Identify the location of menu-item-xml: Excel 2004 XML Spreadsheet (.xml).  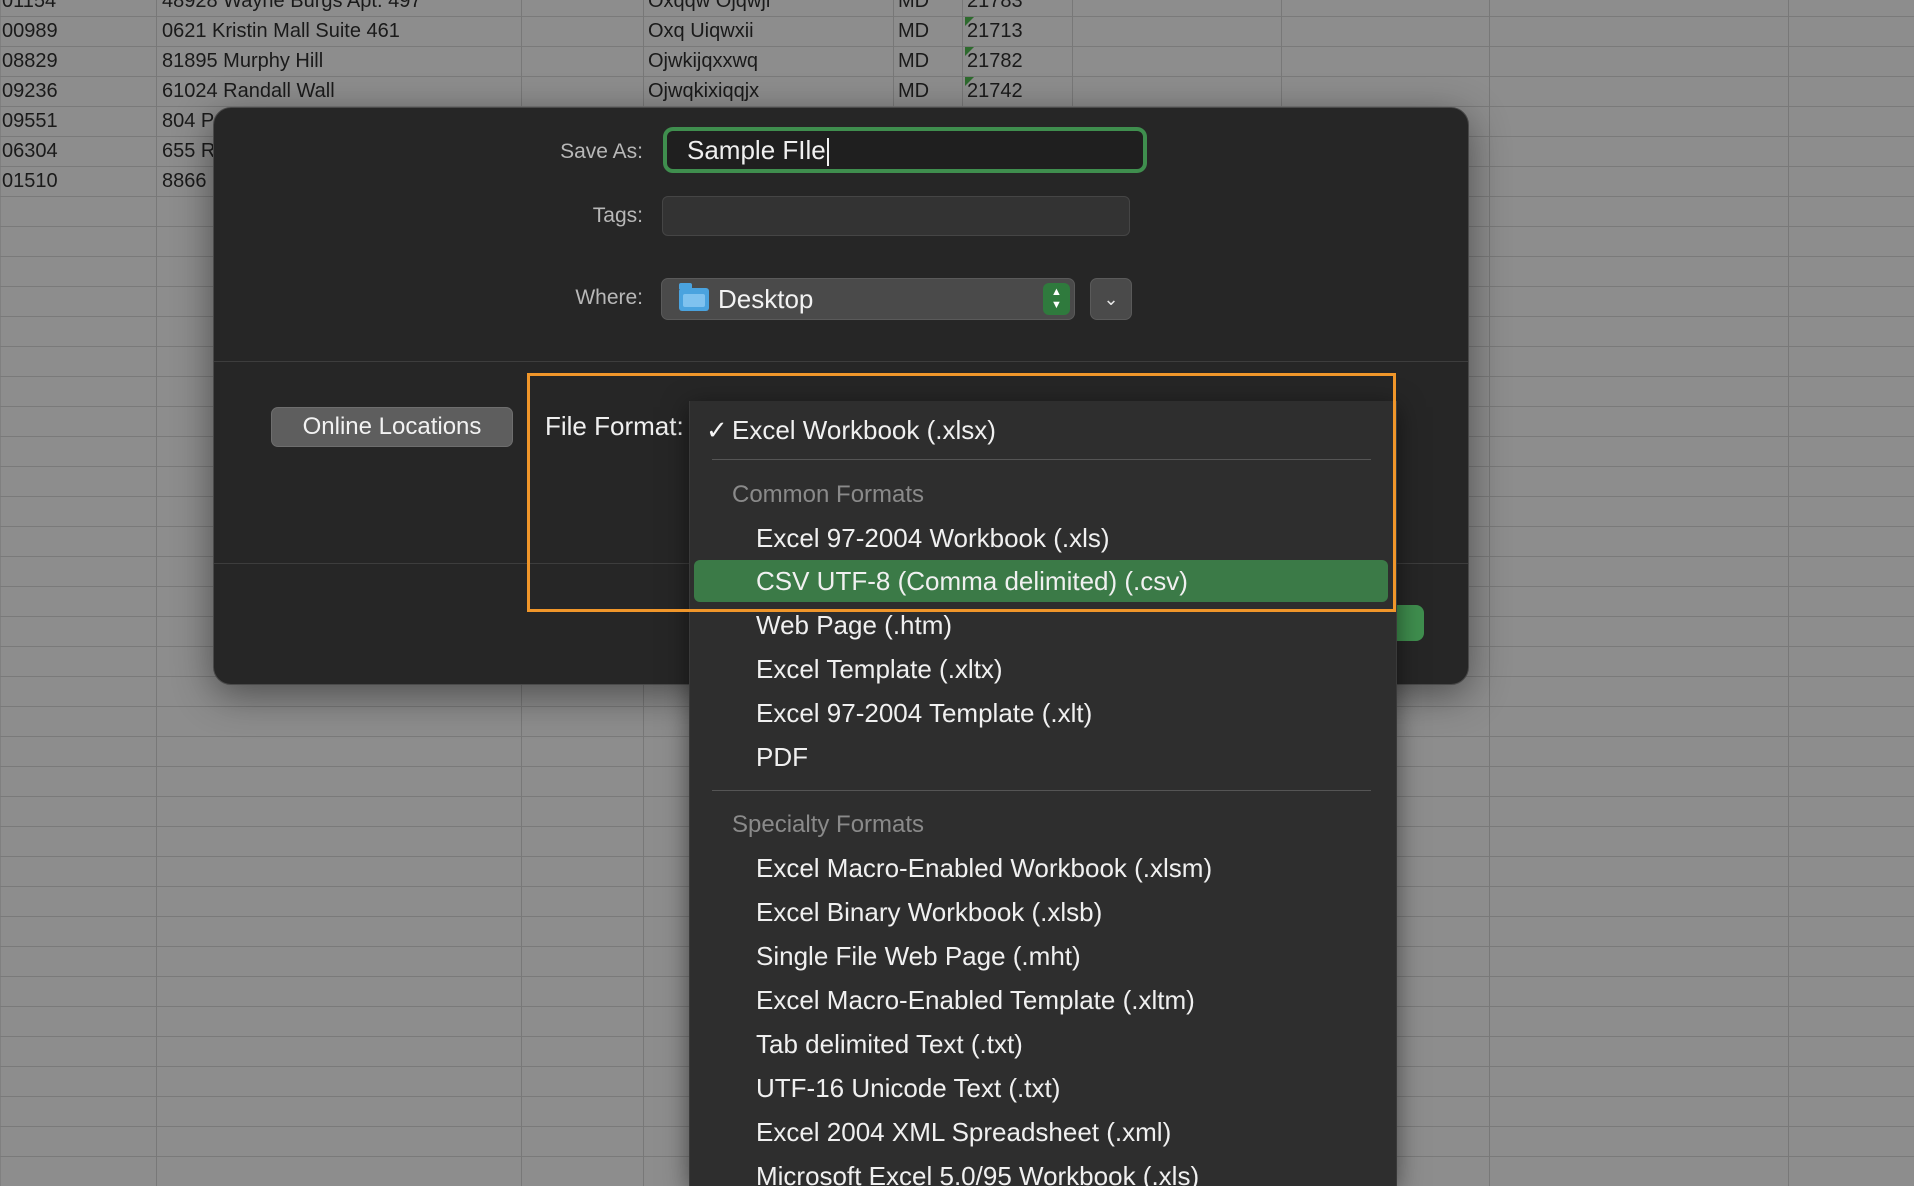
(1041, 1132).